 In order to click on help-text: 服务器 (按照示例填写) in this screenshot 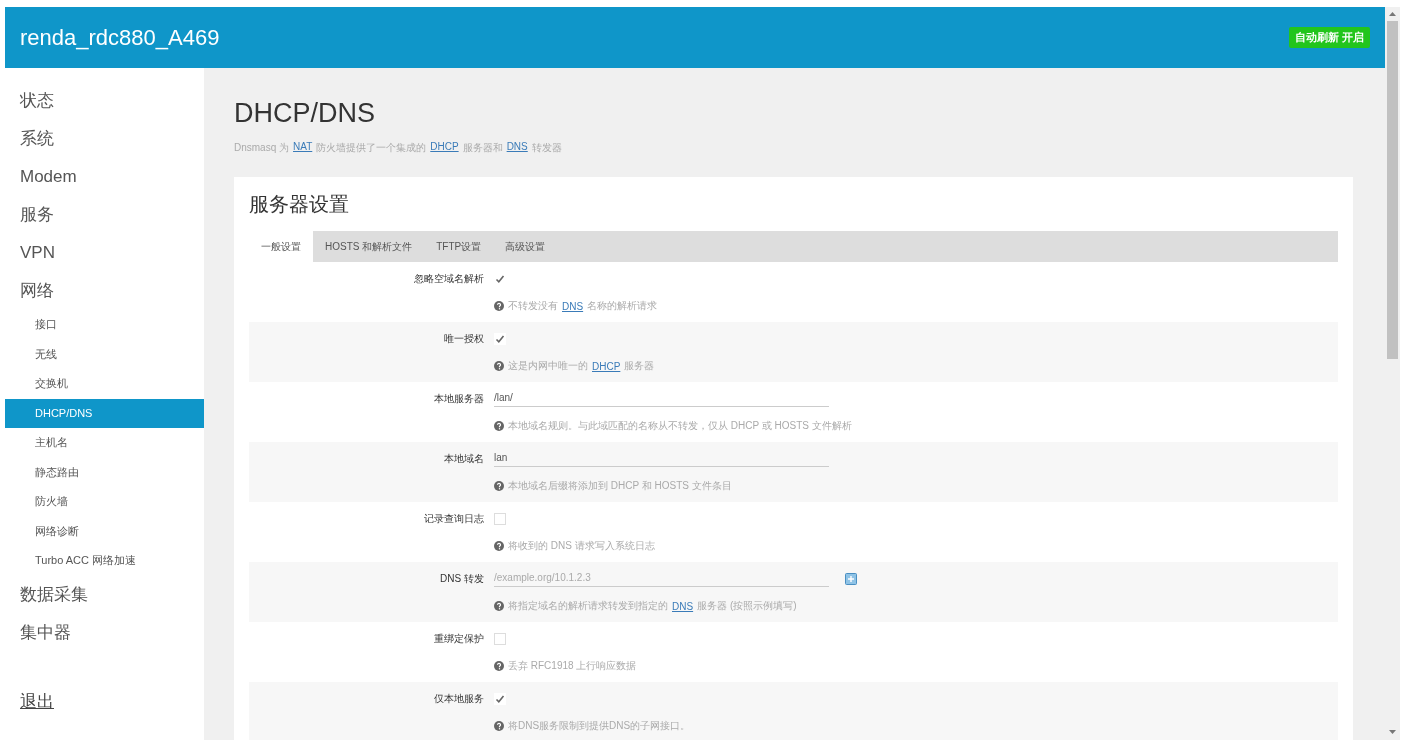, I will do `click(747, 606)`.